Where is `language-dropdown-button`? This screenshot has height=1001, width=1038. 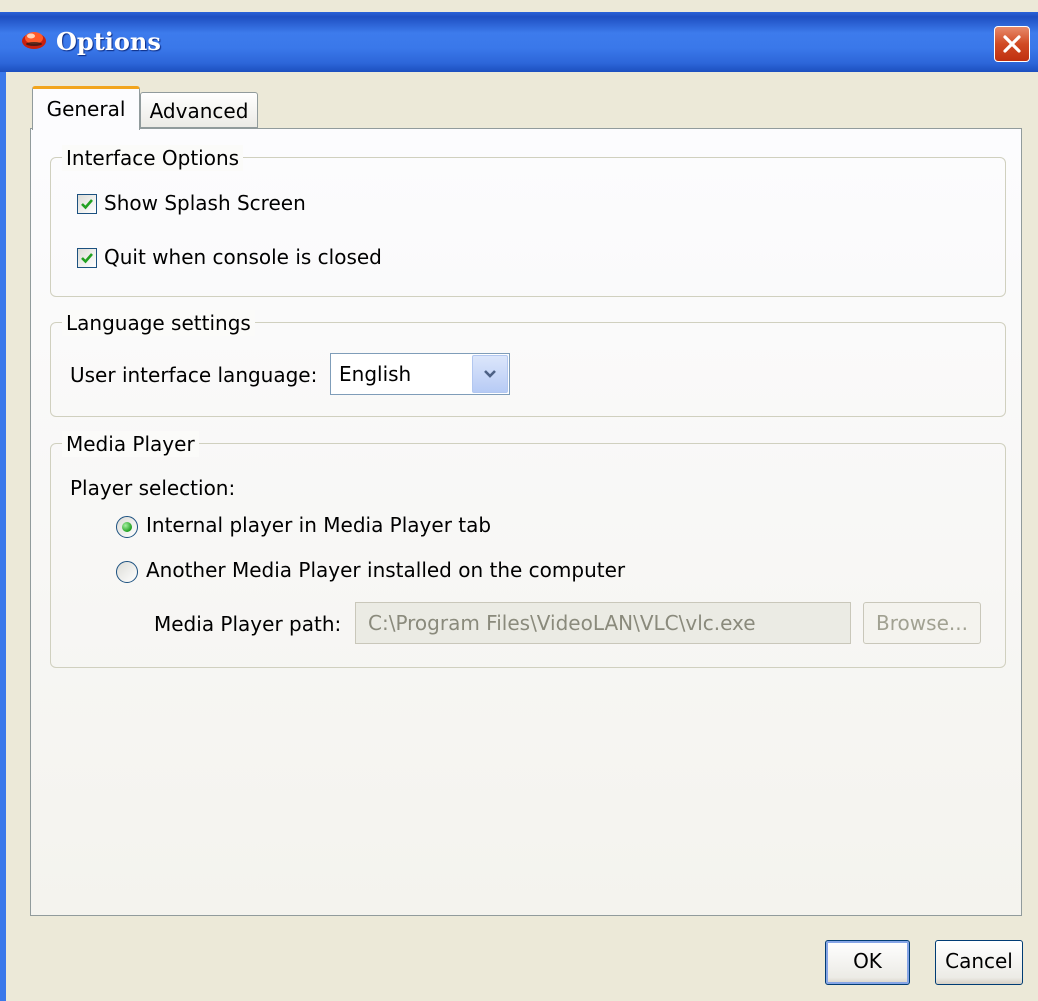
language-dropdown-button is located at coordinates (490, 374).